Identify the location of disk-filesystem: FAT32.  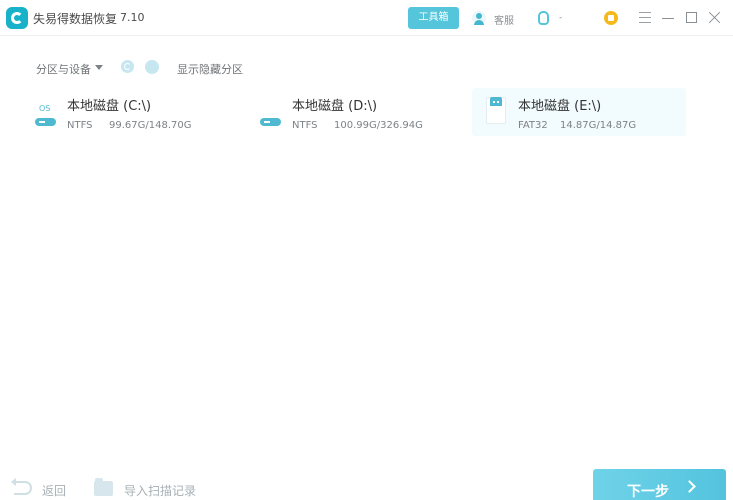
(533, 125).